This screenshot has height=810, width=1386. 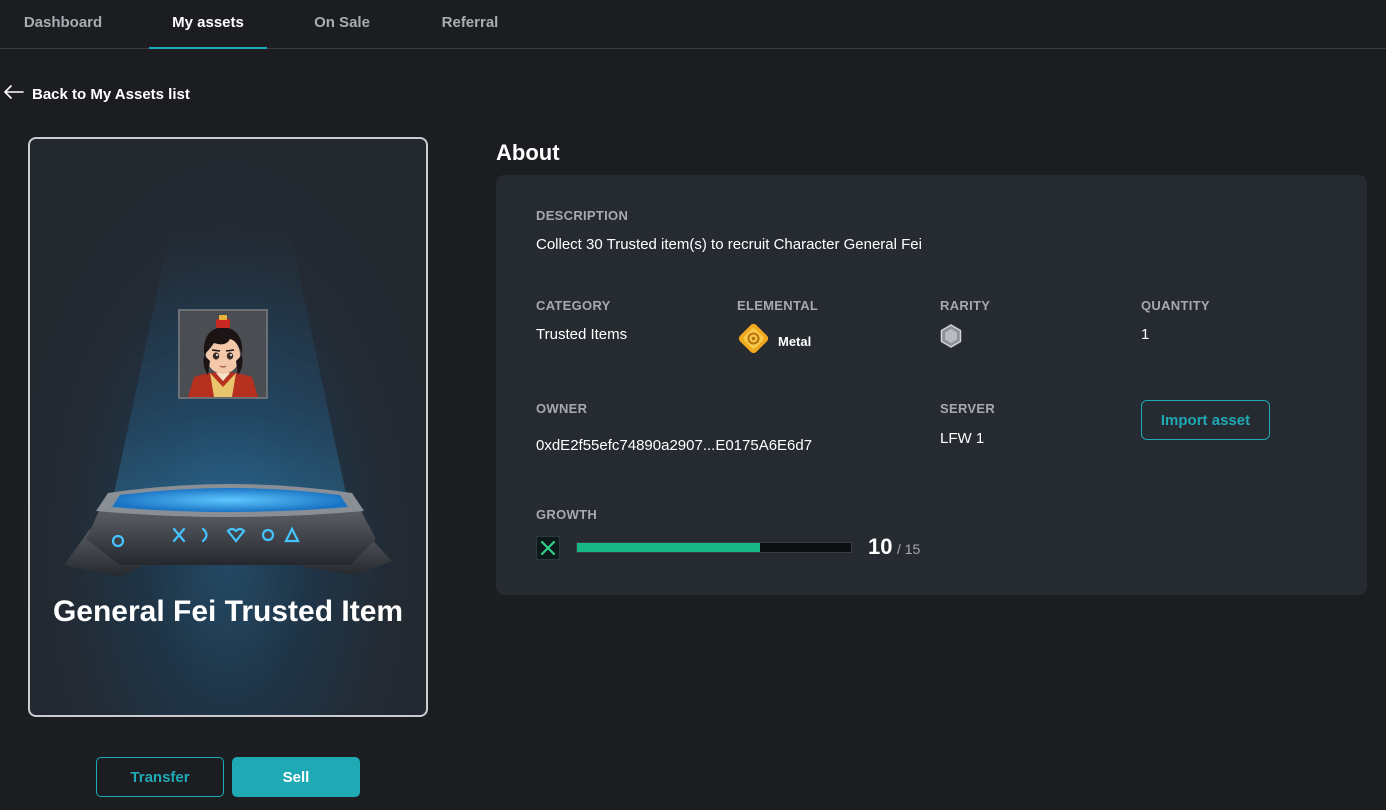 What do you see at coordinates (1175, 305) in the screenshot?
I see `quantity-label: QUANTITY` at bounding box center [1175, 305].